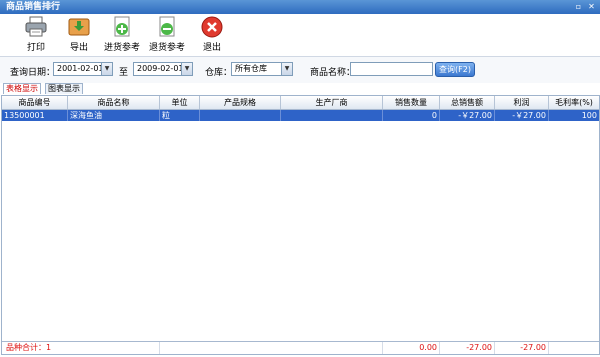 The width and height of the screenshot is (600, 357). I want to click on title-bar: 商品销售排行 ▫ ✕, so click(300, 7).